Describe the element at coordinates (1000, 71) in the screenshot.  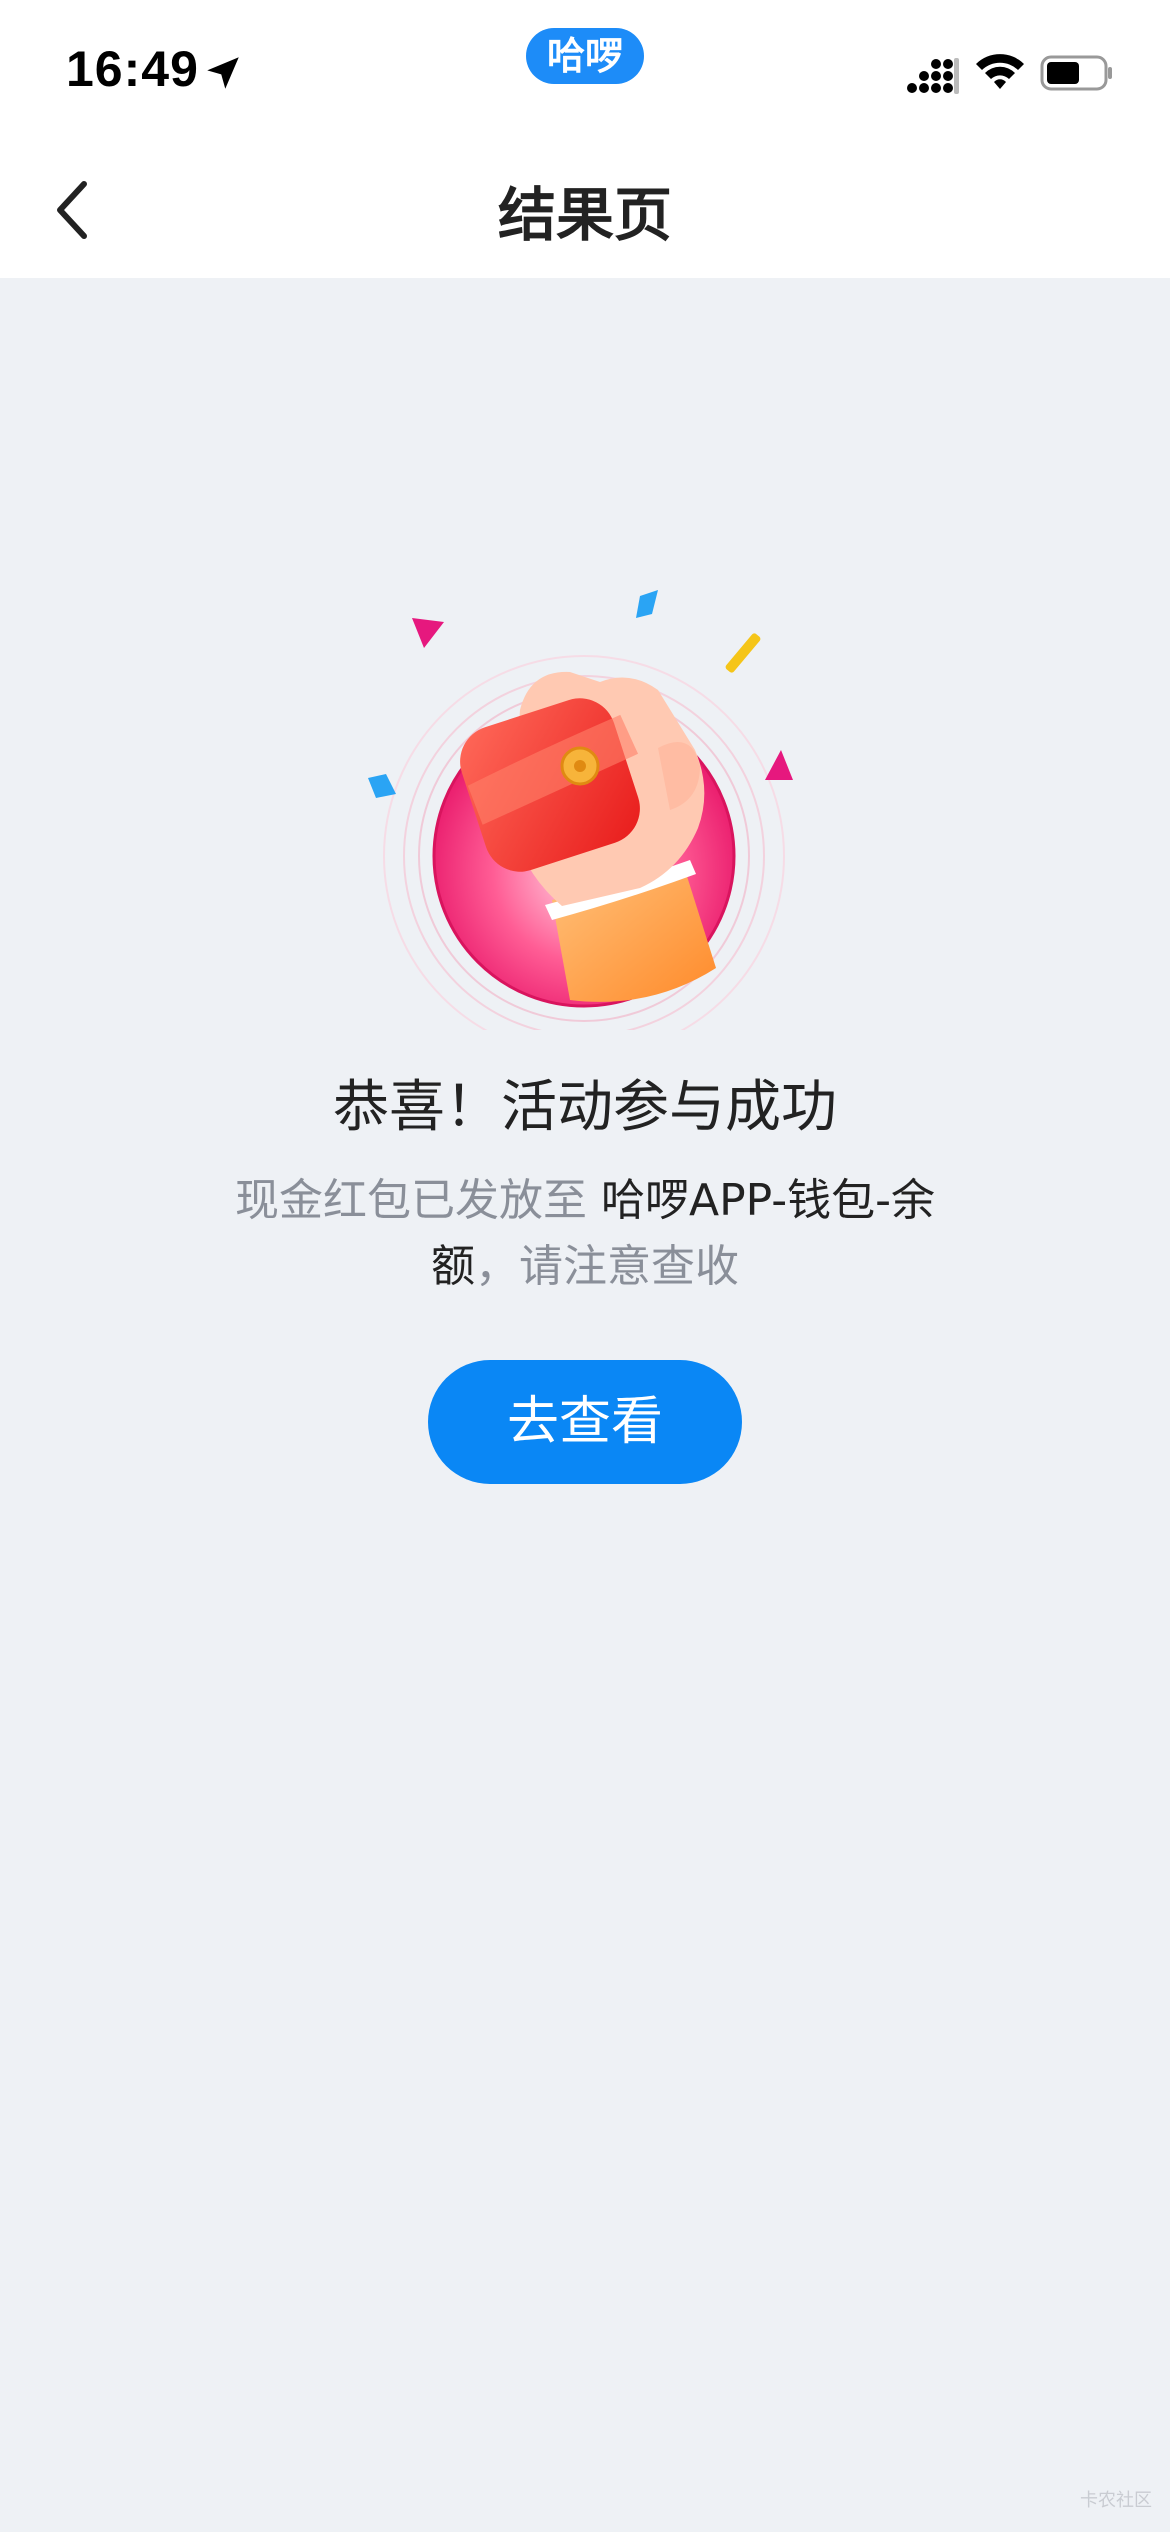
I see `wifi-icon` at that location.